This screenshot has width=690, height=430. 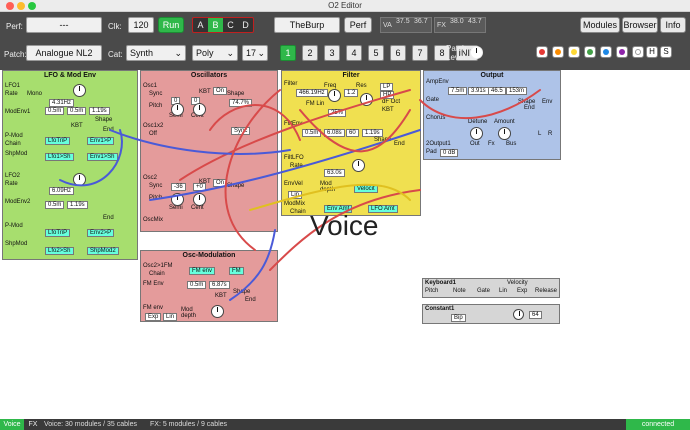 What do you see at coordinates (251, 53) in the screenshot?
I see `voices-value: 17` at bounding box center [251, 53].